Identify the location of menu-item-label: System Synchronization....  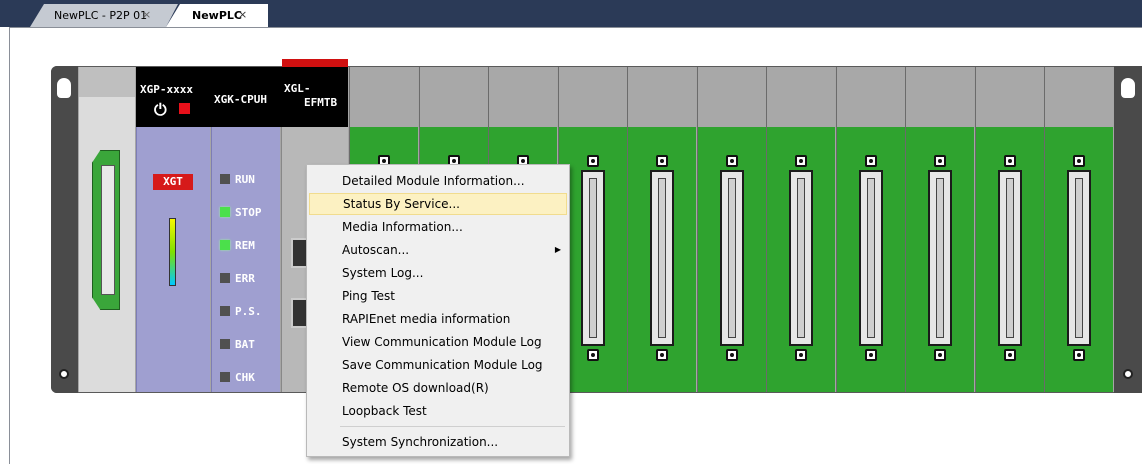
(420, 442).